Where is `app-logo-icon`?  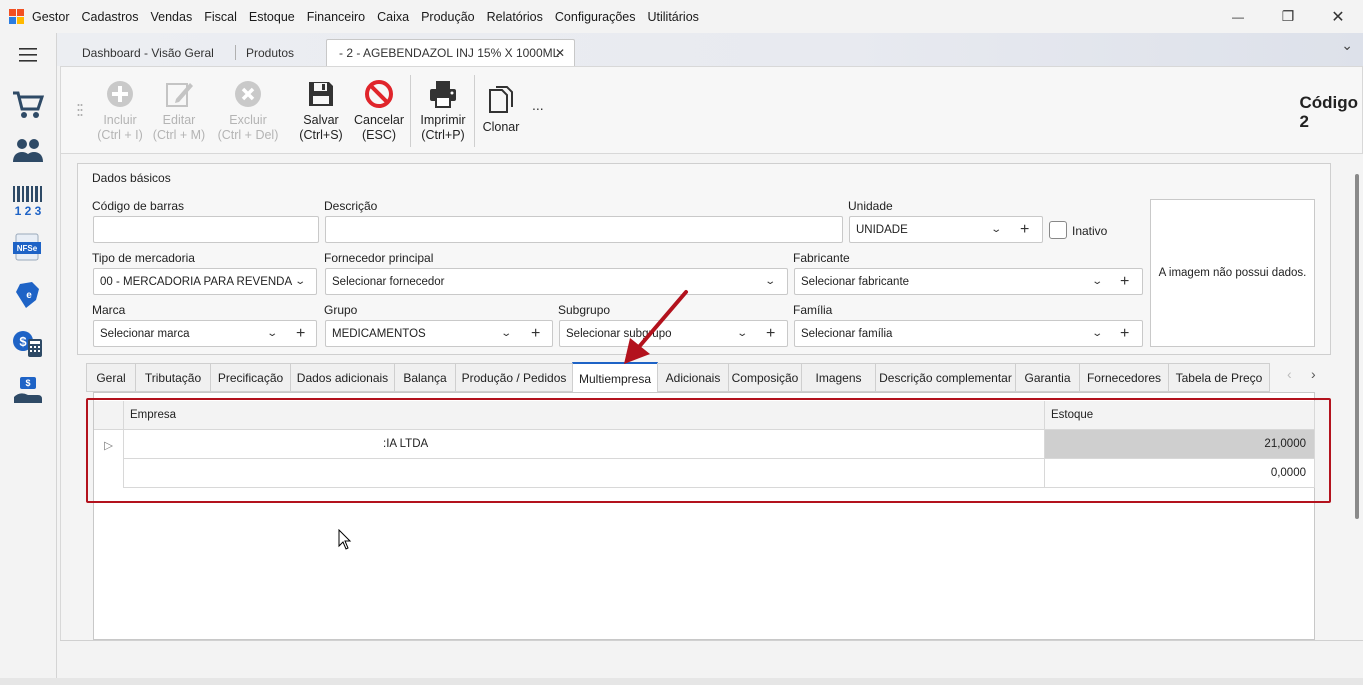 app-logo-icon is located at coordinates (17, 16).